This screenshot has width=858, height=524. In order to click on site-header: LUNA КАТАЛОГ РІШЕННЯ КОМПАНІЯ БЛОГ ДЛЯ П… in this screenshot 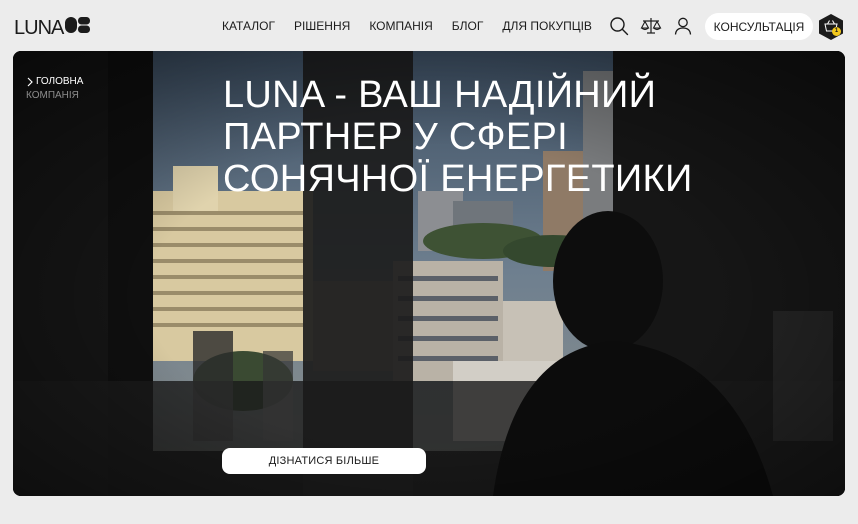, I will do `click(429, 26)`.